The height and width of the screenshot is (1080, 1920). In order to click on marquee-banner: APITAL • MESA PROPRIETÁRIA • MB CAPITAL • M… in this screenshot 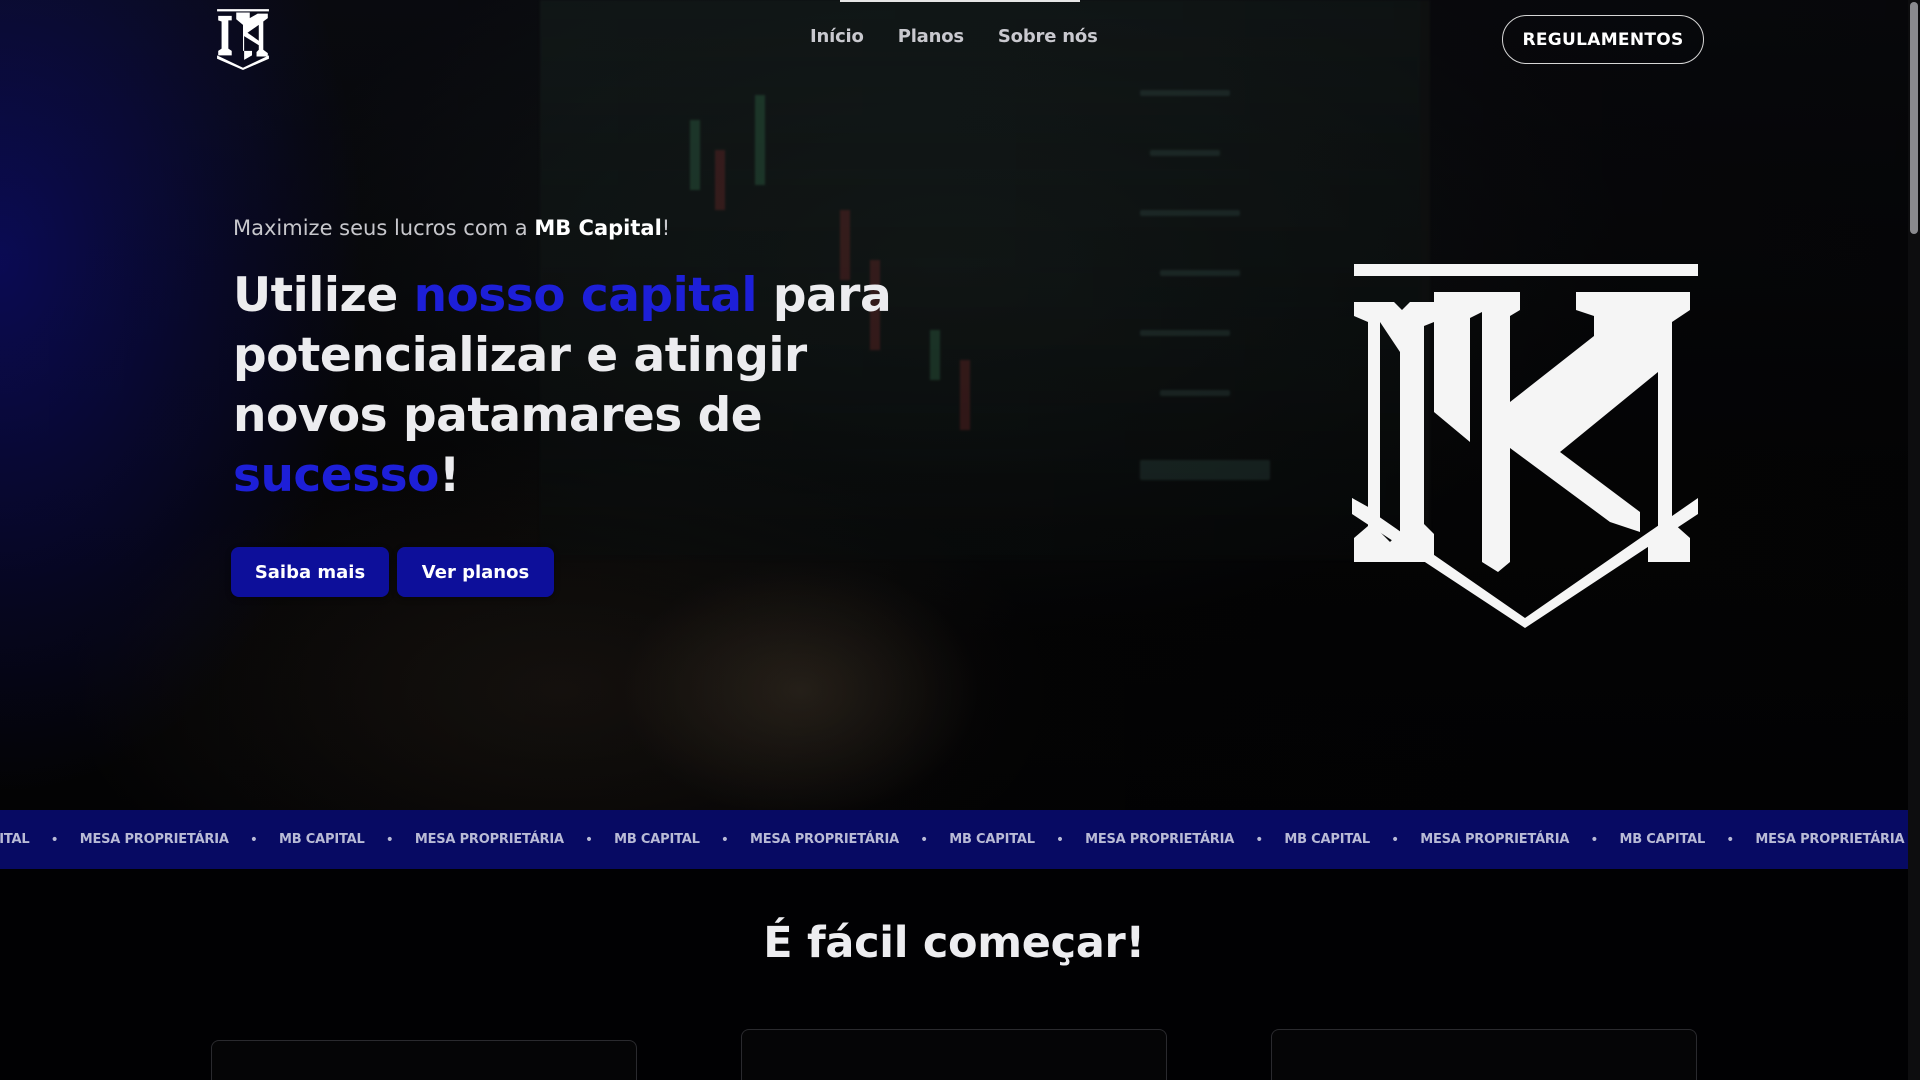, I will do `click(954, 839)`.